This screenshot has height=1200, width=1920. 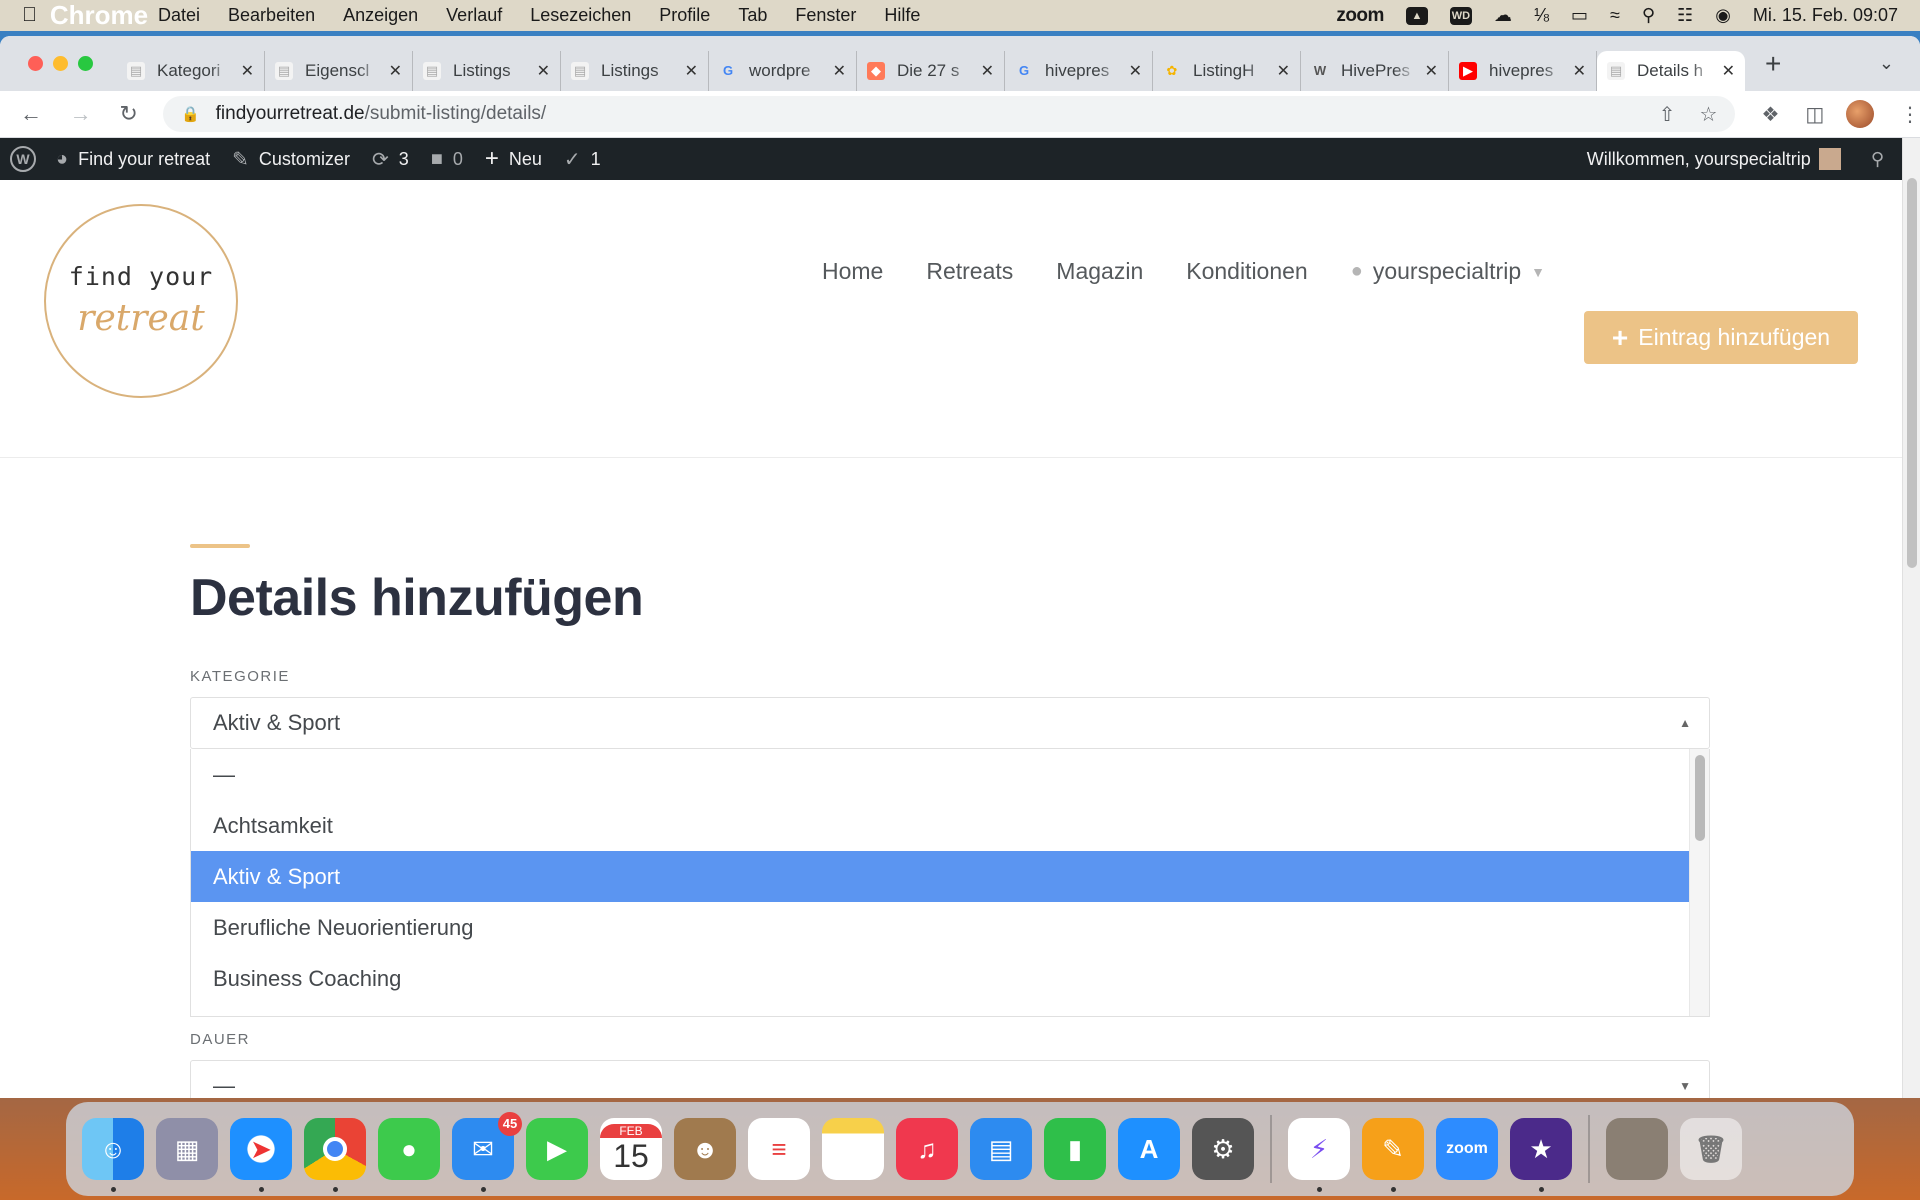 I want to click on back-arrow-icon: ←, so click(x=35, y=114).